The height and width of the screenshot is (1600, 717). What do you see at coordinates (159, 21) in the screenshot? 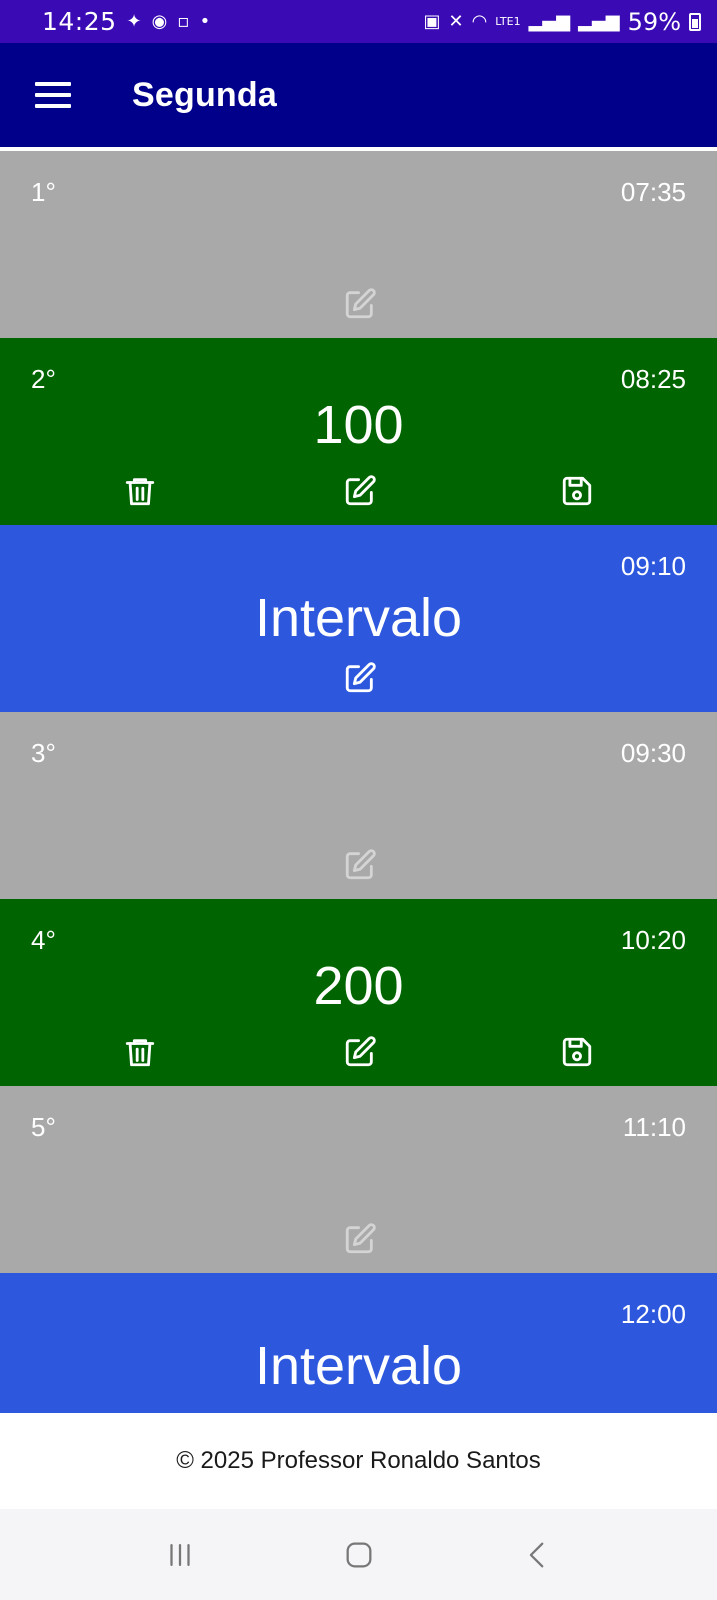
I see `messenger-icon: ◉` at bounding box center [159, 21].